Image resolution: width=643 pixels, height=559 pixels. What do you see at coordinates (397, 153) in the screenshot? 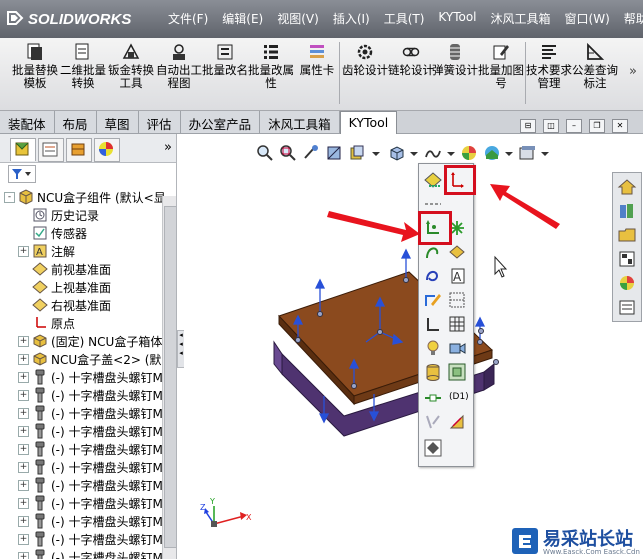
I see `view-orientation-icon` at bounding box center [397, 153].